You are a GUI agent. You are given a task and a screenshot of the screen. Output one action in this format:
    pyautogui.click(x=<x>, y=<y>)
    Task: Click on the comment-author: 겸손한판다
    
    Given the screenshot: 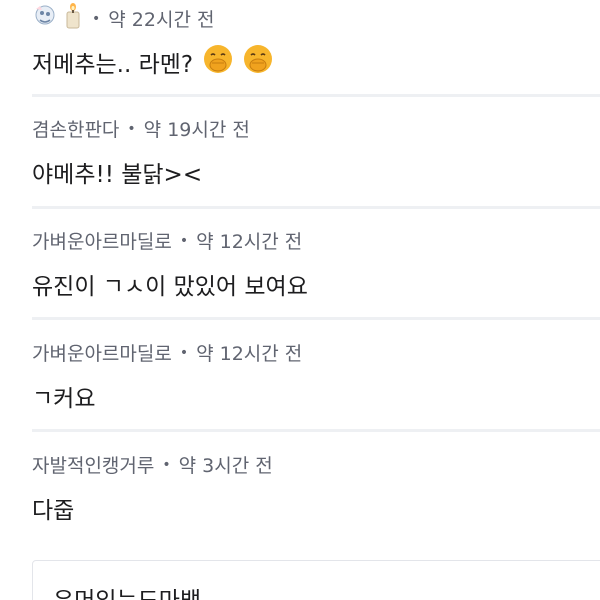 What is the action you would take?
    pyautogui.click(x=75, y=128)
    